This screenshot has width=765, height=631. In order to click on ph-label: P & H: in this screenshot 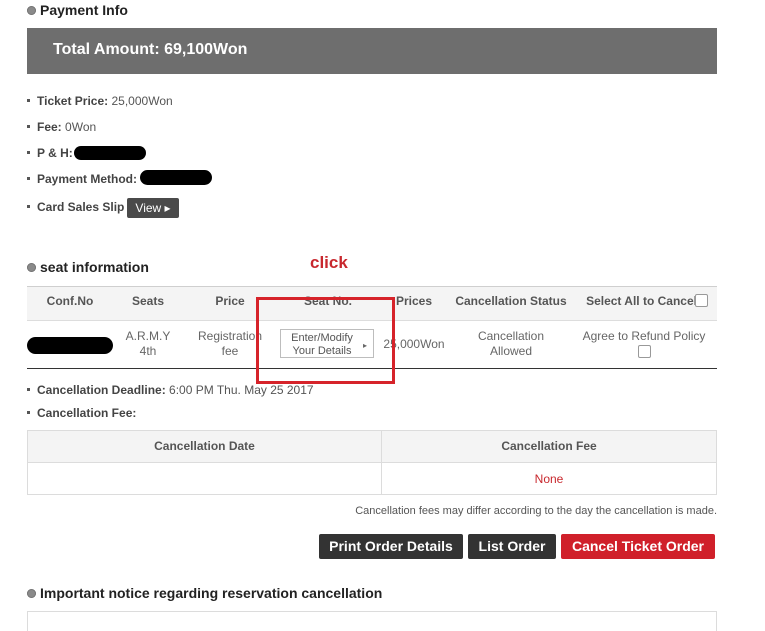, I will do `click(55, 153)`.